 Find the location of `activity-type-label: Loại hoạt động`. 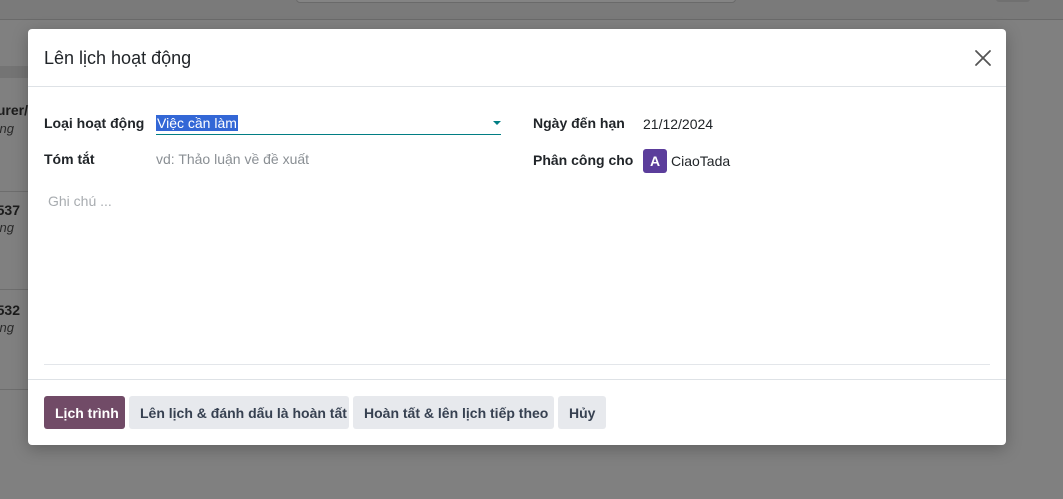

activity-type-label: Loại hoạt động is located at coordinates (94, 123).